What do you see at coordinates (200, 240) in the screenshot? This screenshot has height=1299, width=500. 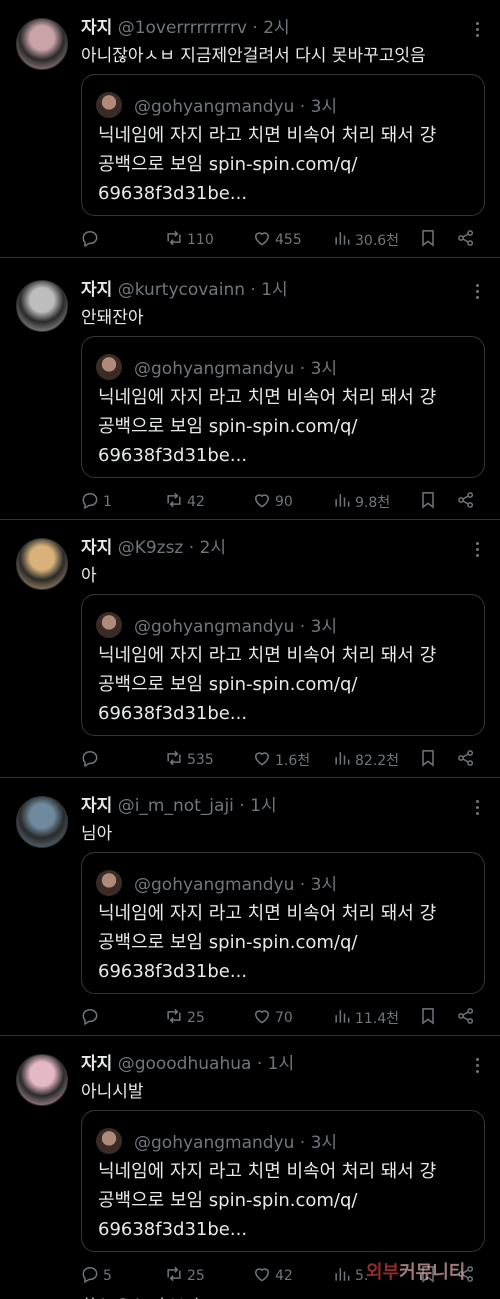 I see `retweet-count: 110` at bounding box center [200, 240].